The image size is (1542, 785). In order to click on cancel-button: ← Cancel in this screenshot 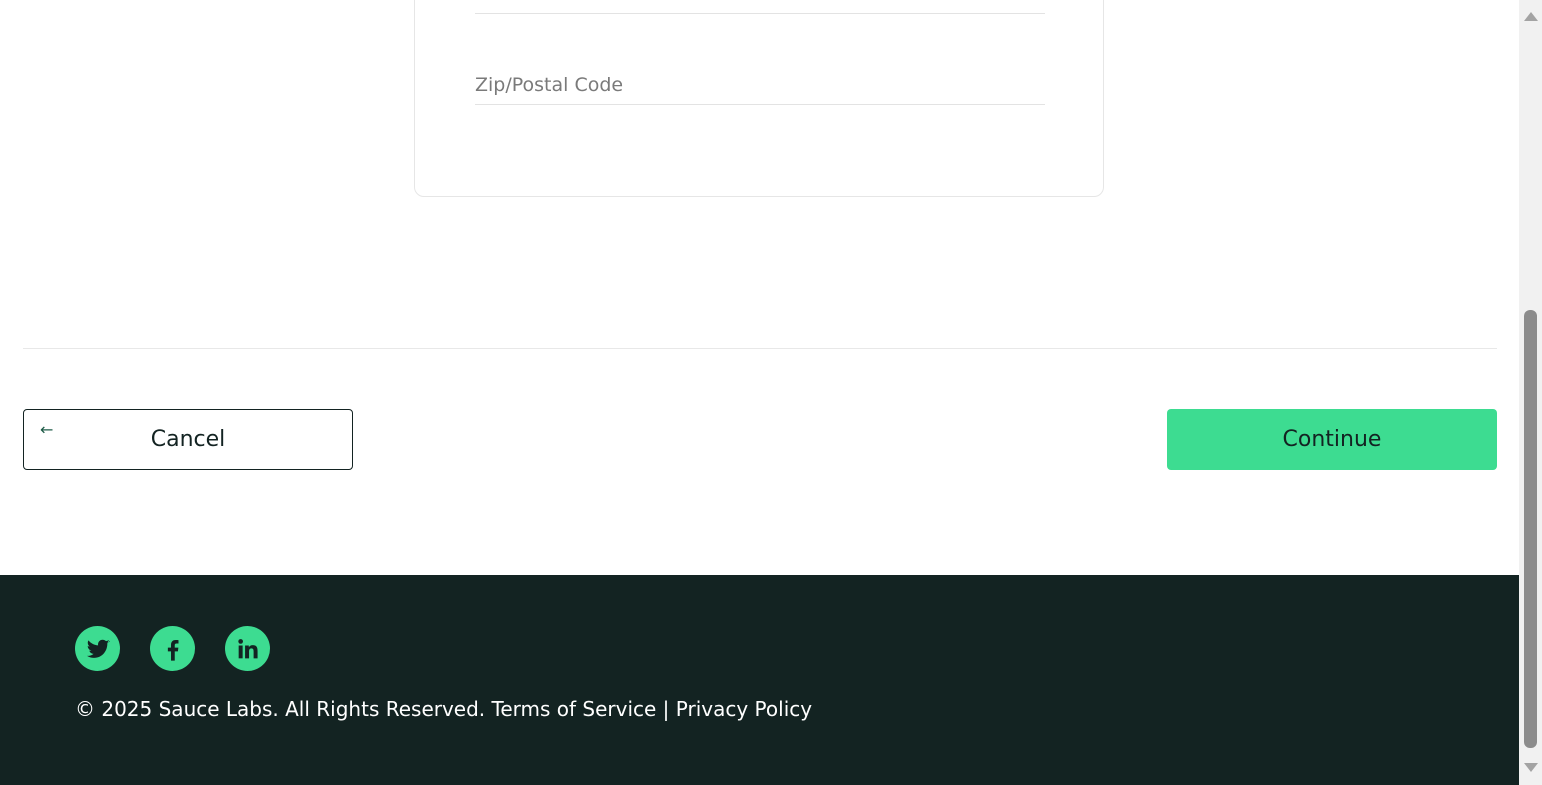, I will do `click(188, 439)`.